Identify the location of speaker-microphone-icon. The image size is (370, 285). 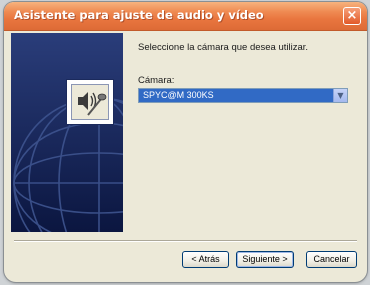
(92, 104).